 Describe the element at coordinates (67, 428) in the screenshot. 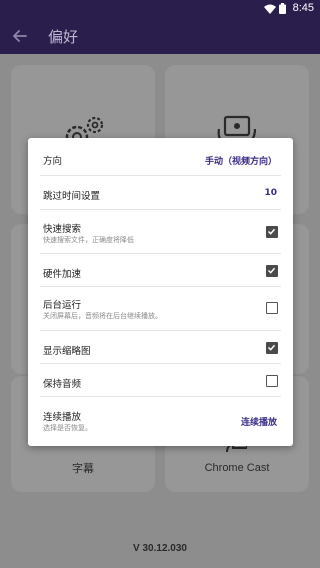

I see `continuous-play-desc: 选择是否恢复。` at that location.